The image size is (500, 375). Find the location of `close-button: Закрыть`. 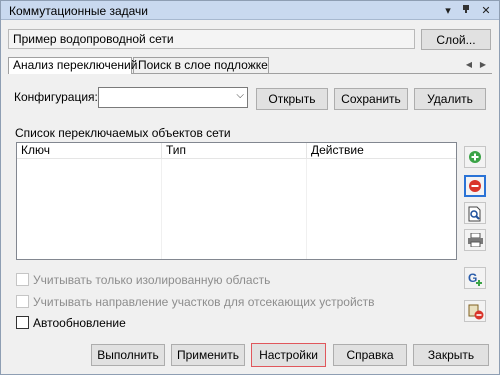

close-button: Закрыть is located at coordinates (451, 355).